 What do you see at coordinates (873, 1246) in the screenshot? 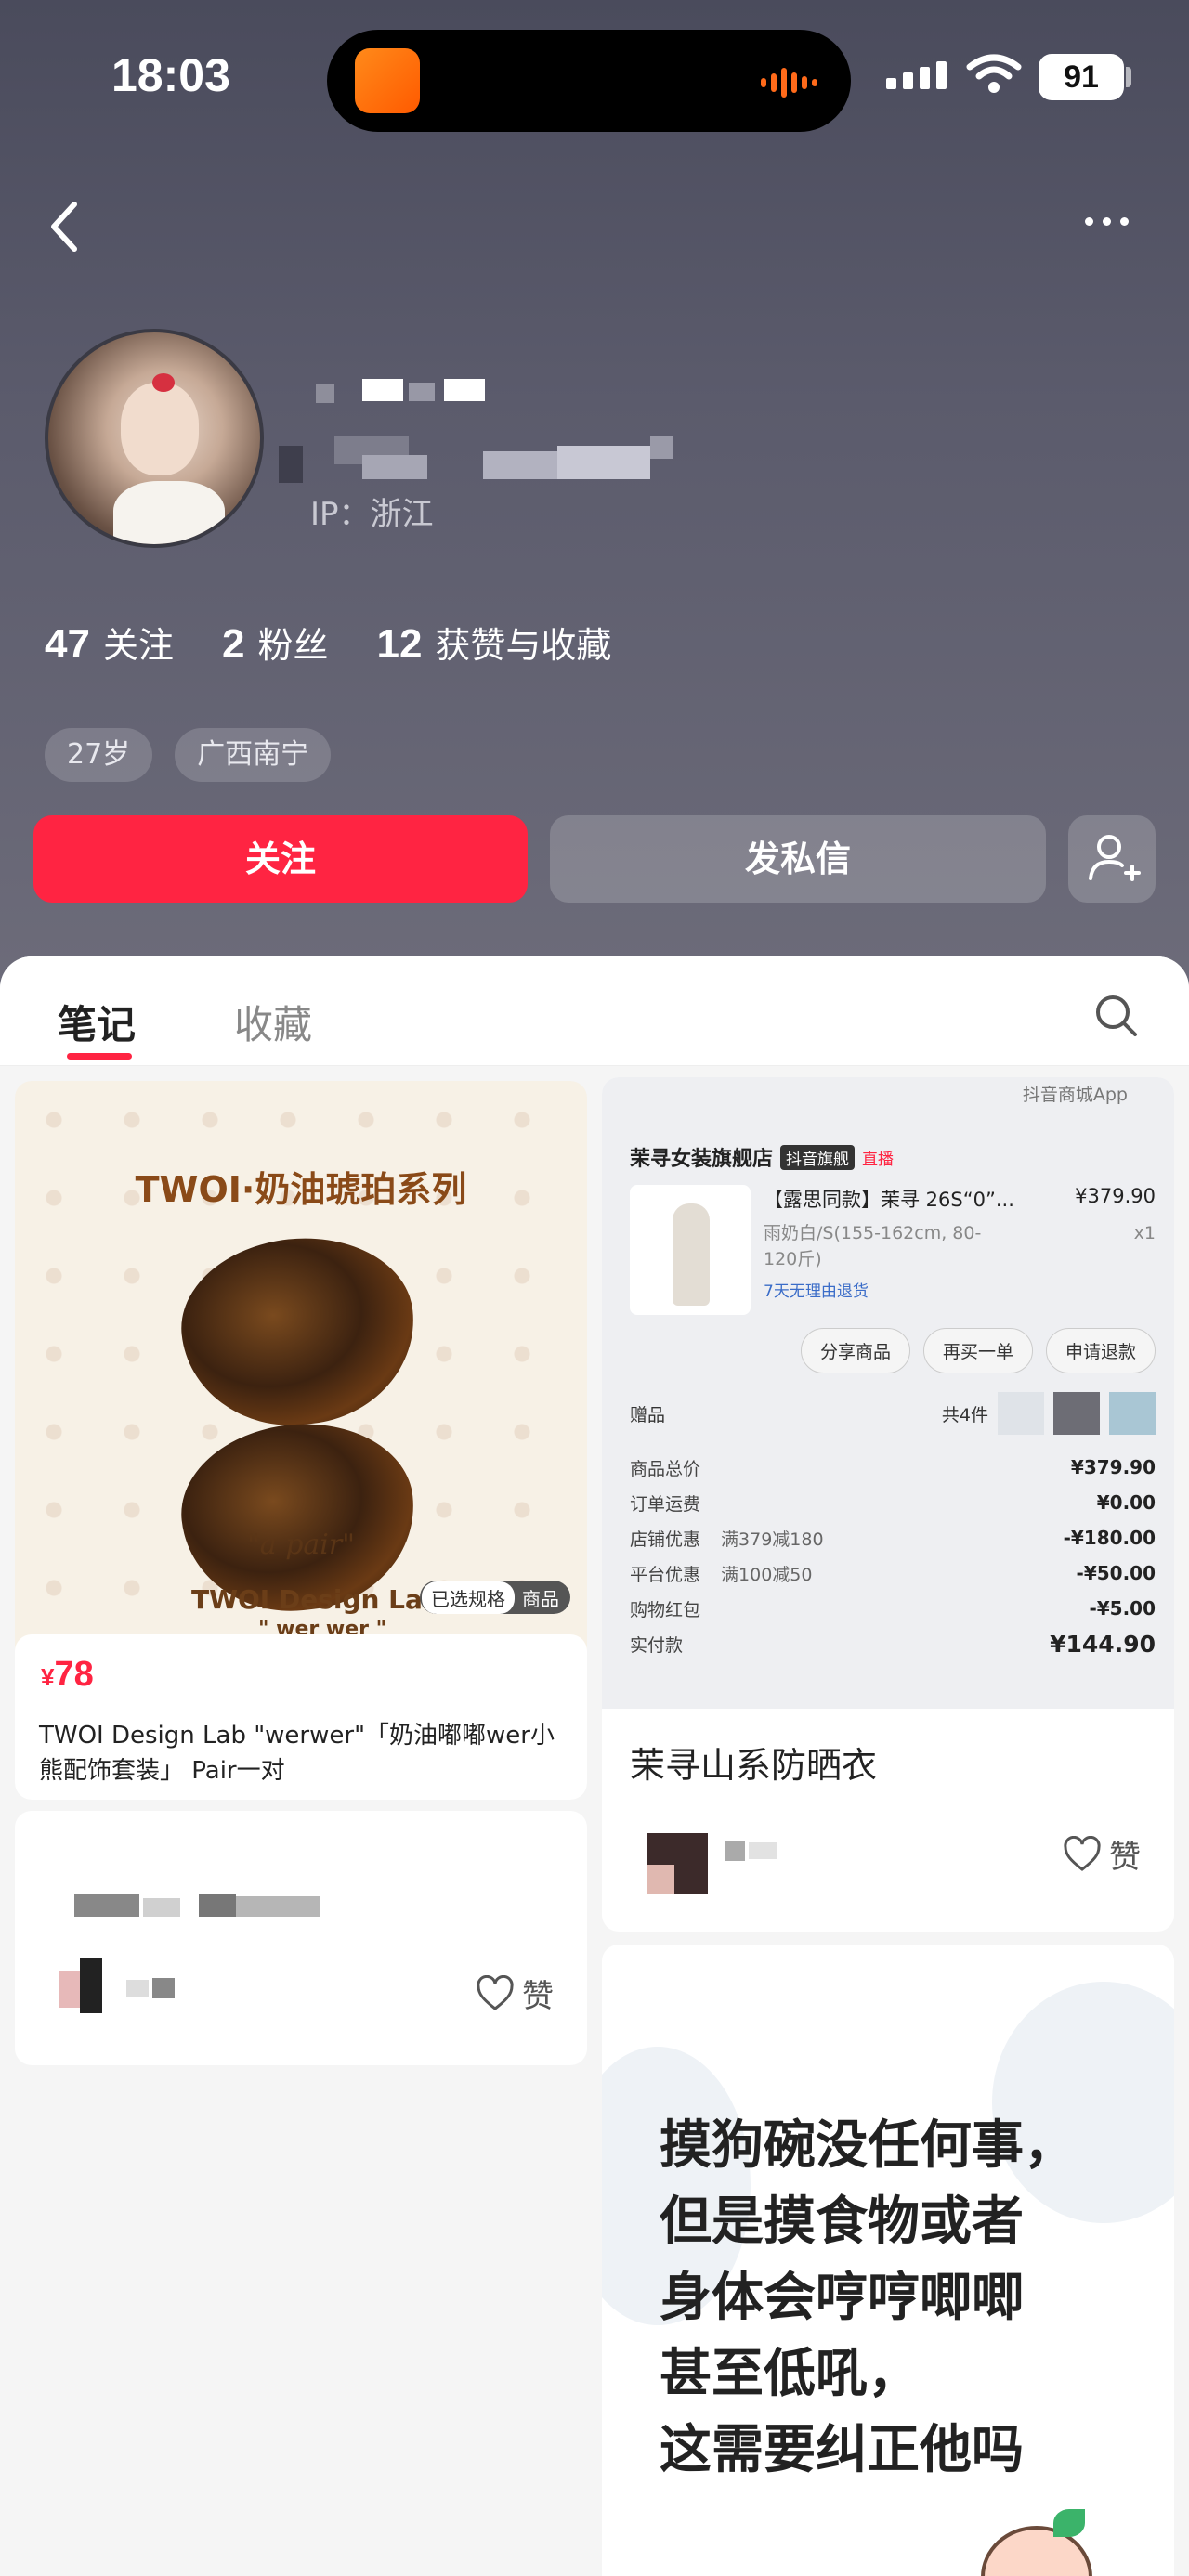
I see `order-item-spec: 雨奶白/S(155-162cm, 80-120斤)` at bounding box center [873, 1246].